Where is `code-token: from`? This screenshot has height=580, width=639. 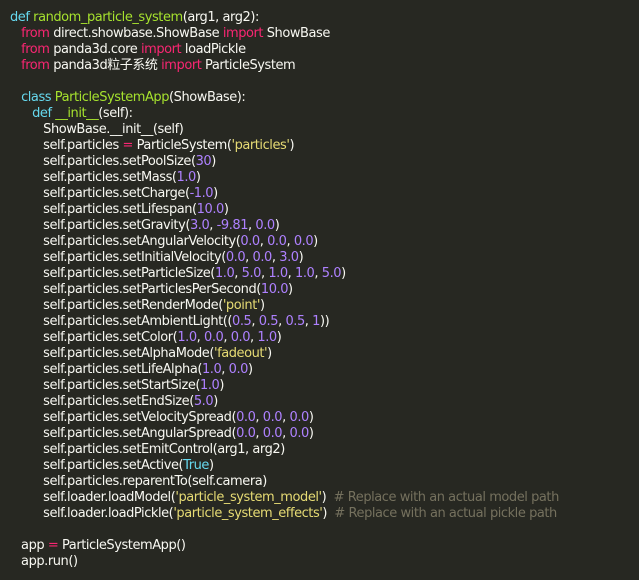 code-token: from is located at coordinates (35, 65).